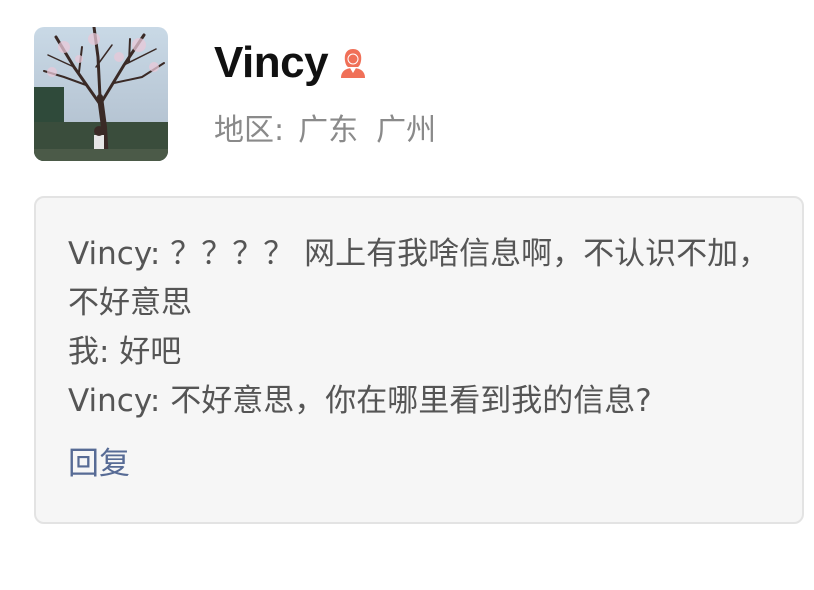  What do you see at coordinates (406, 130) in the screenshot?
I see `region-city: 广州` at bounding box center [406, 130].